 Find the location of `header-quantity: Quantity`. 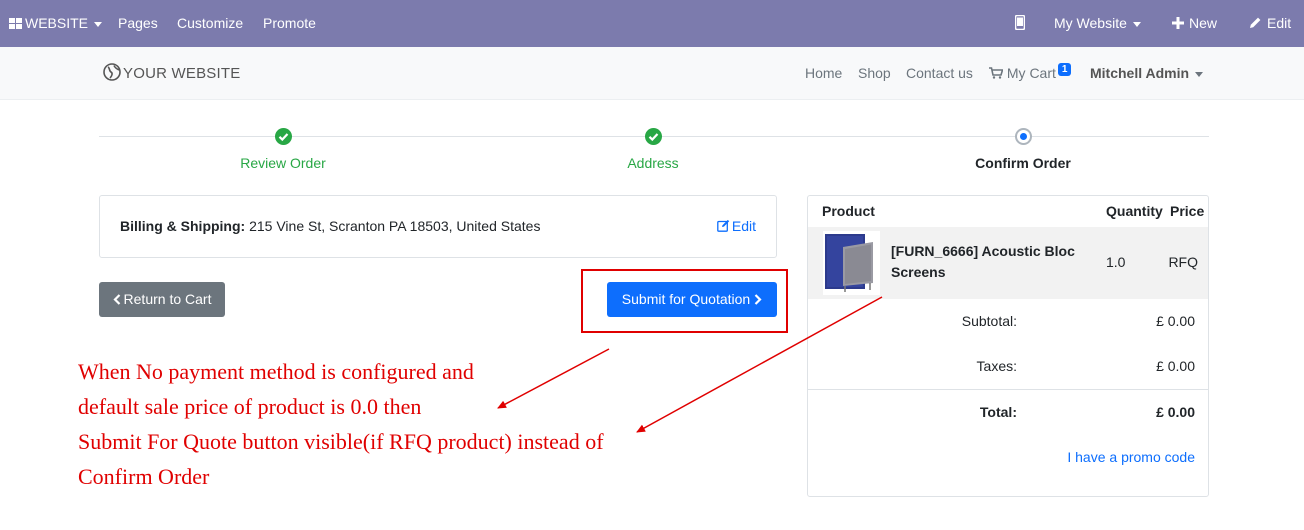

header-quantity: Quantity is located at coordinates (1134, 211).